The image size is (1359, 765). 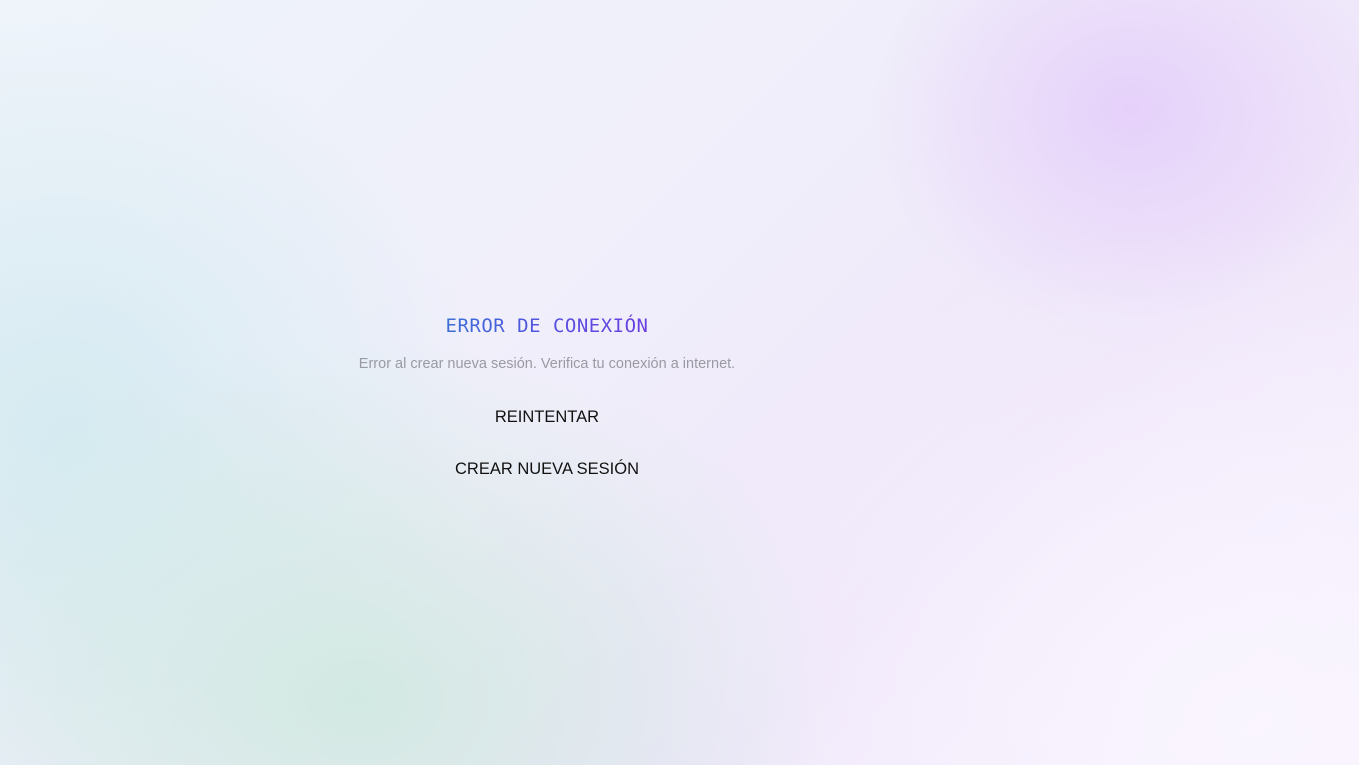 I want to click on create-new-session-button: CREAR NUEVA SESIÓN, so click(x=547, y=469).